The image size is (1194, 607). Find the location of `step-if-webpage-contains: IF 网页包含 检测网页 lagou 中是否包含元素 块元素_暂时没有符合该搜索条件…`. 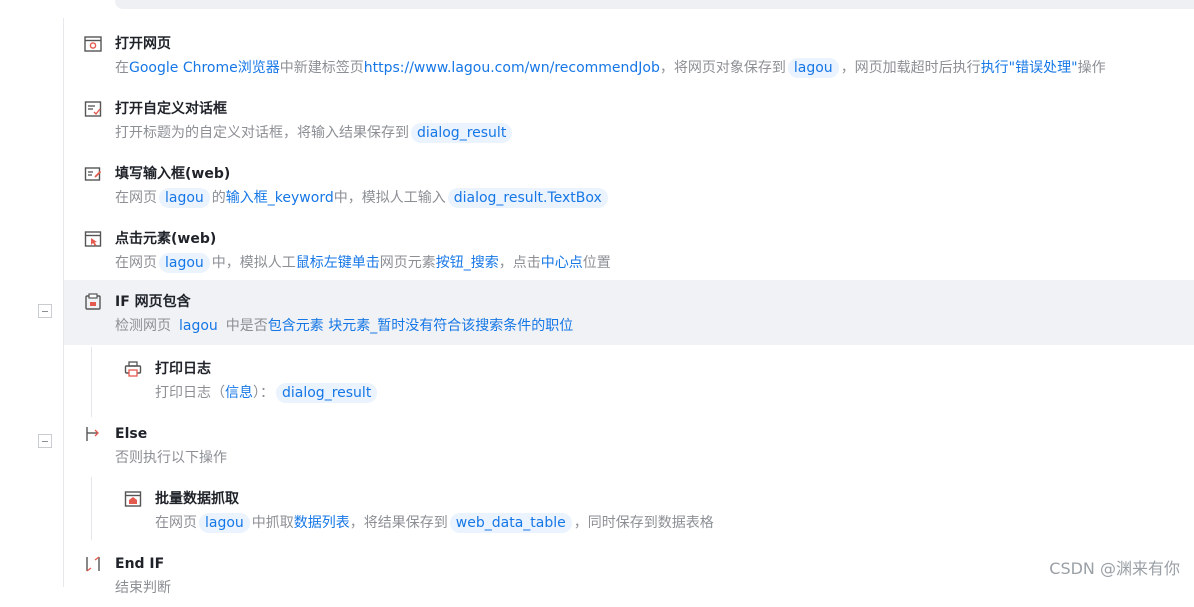

step-if-webpage-contains: IF 网页包含 检测网页 lagou 中是否包含元素 块元素_暂时没有符合该搜索条件… is located at coordinates (629, 312).